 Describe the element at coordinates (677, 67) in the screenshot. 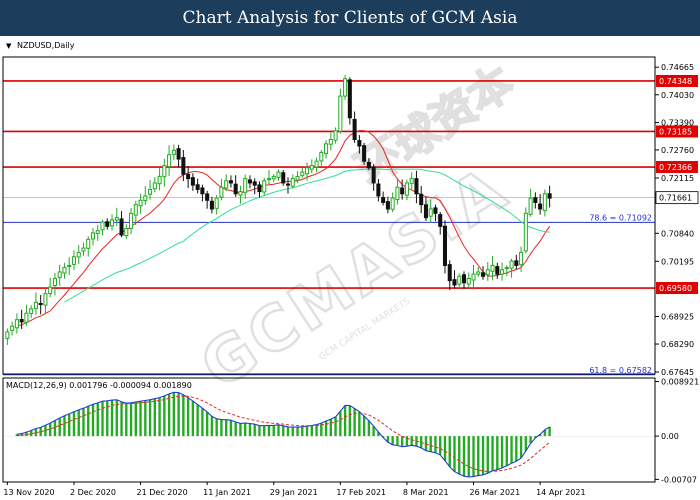

I see `y-tick-label: 0.74665` at that location.